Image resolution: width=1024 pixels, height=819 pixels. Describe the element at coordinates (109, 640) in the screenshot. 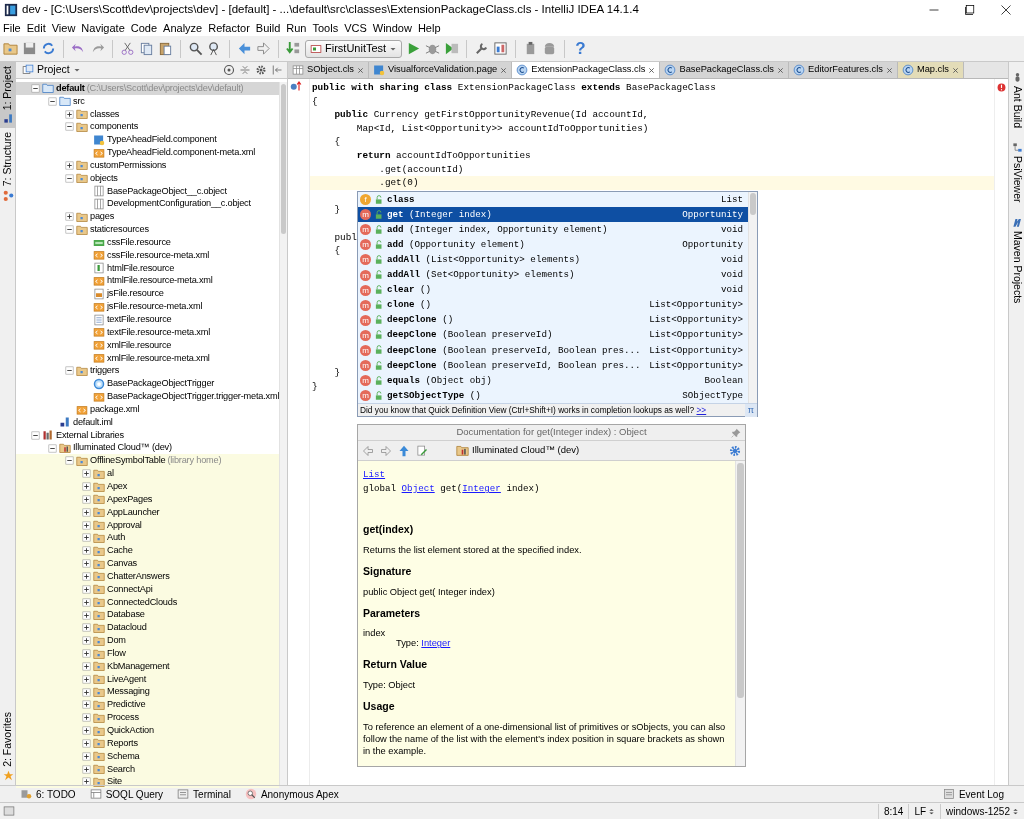

I see `tree-item: Dom` at that location.